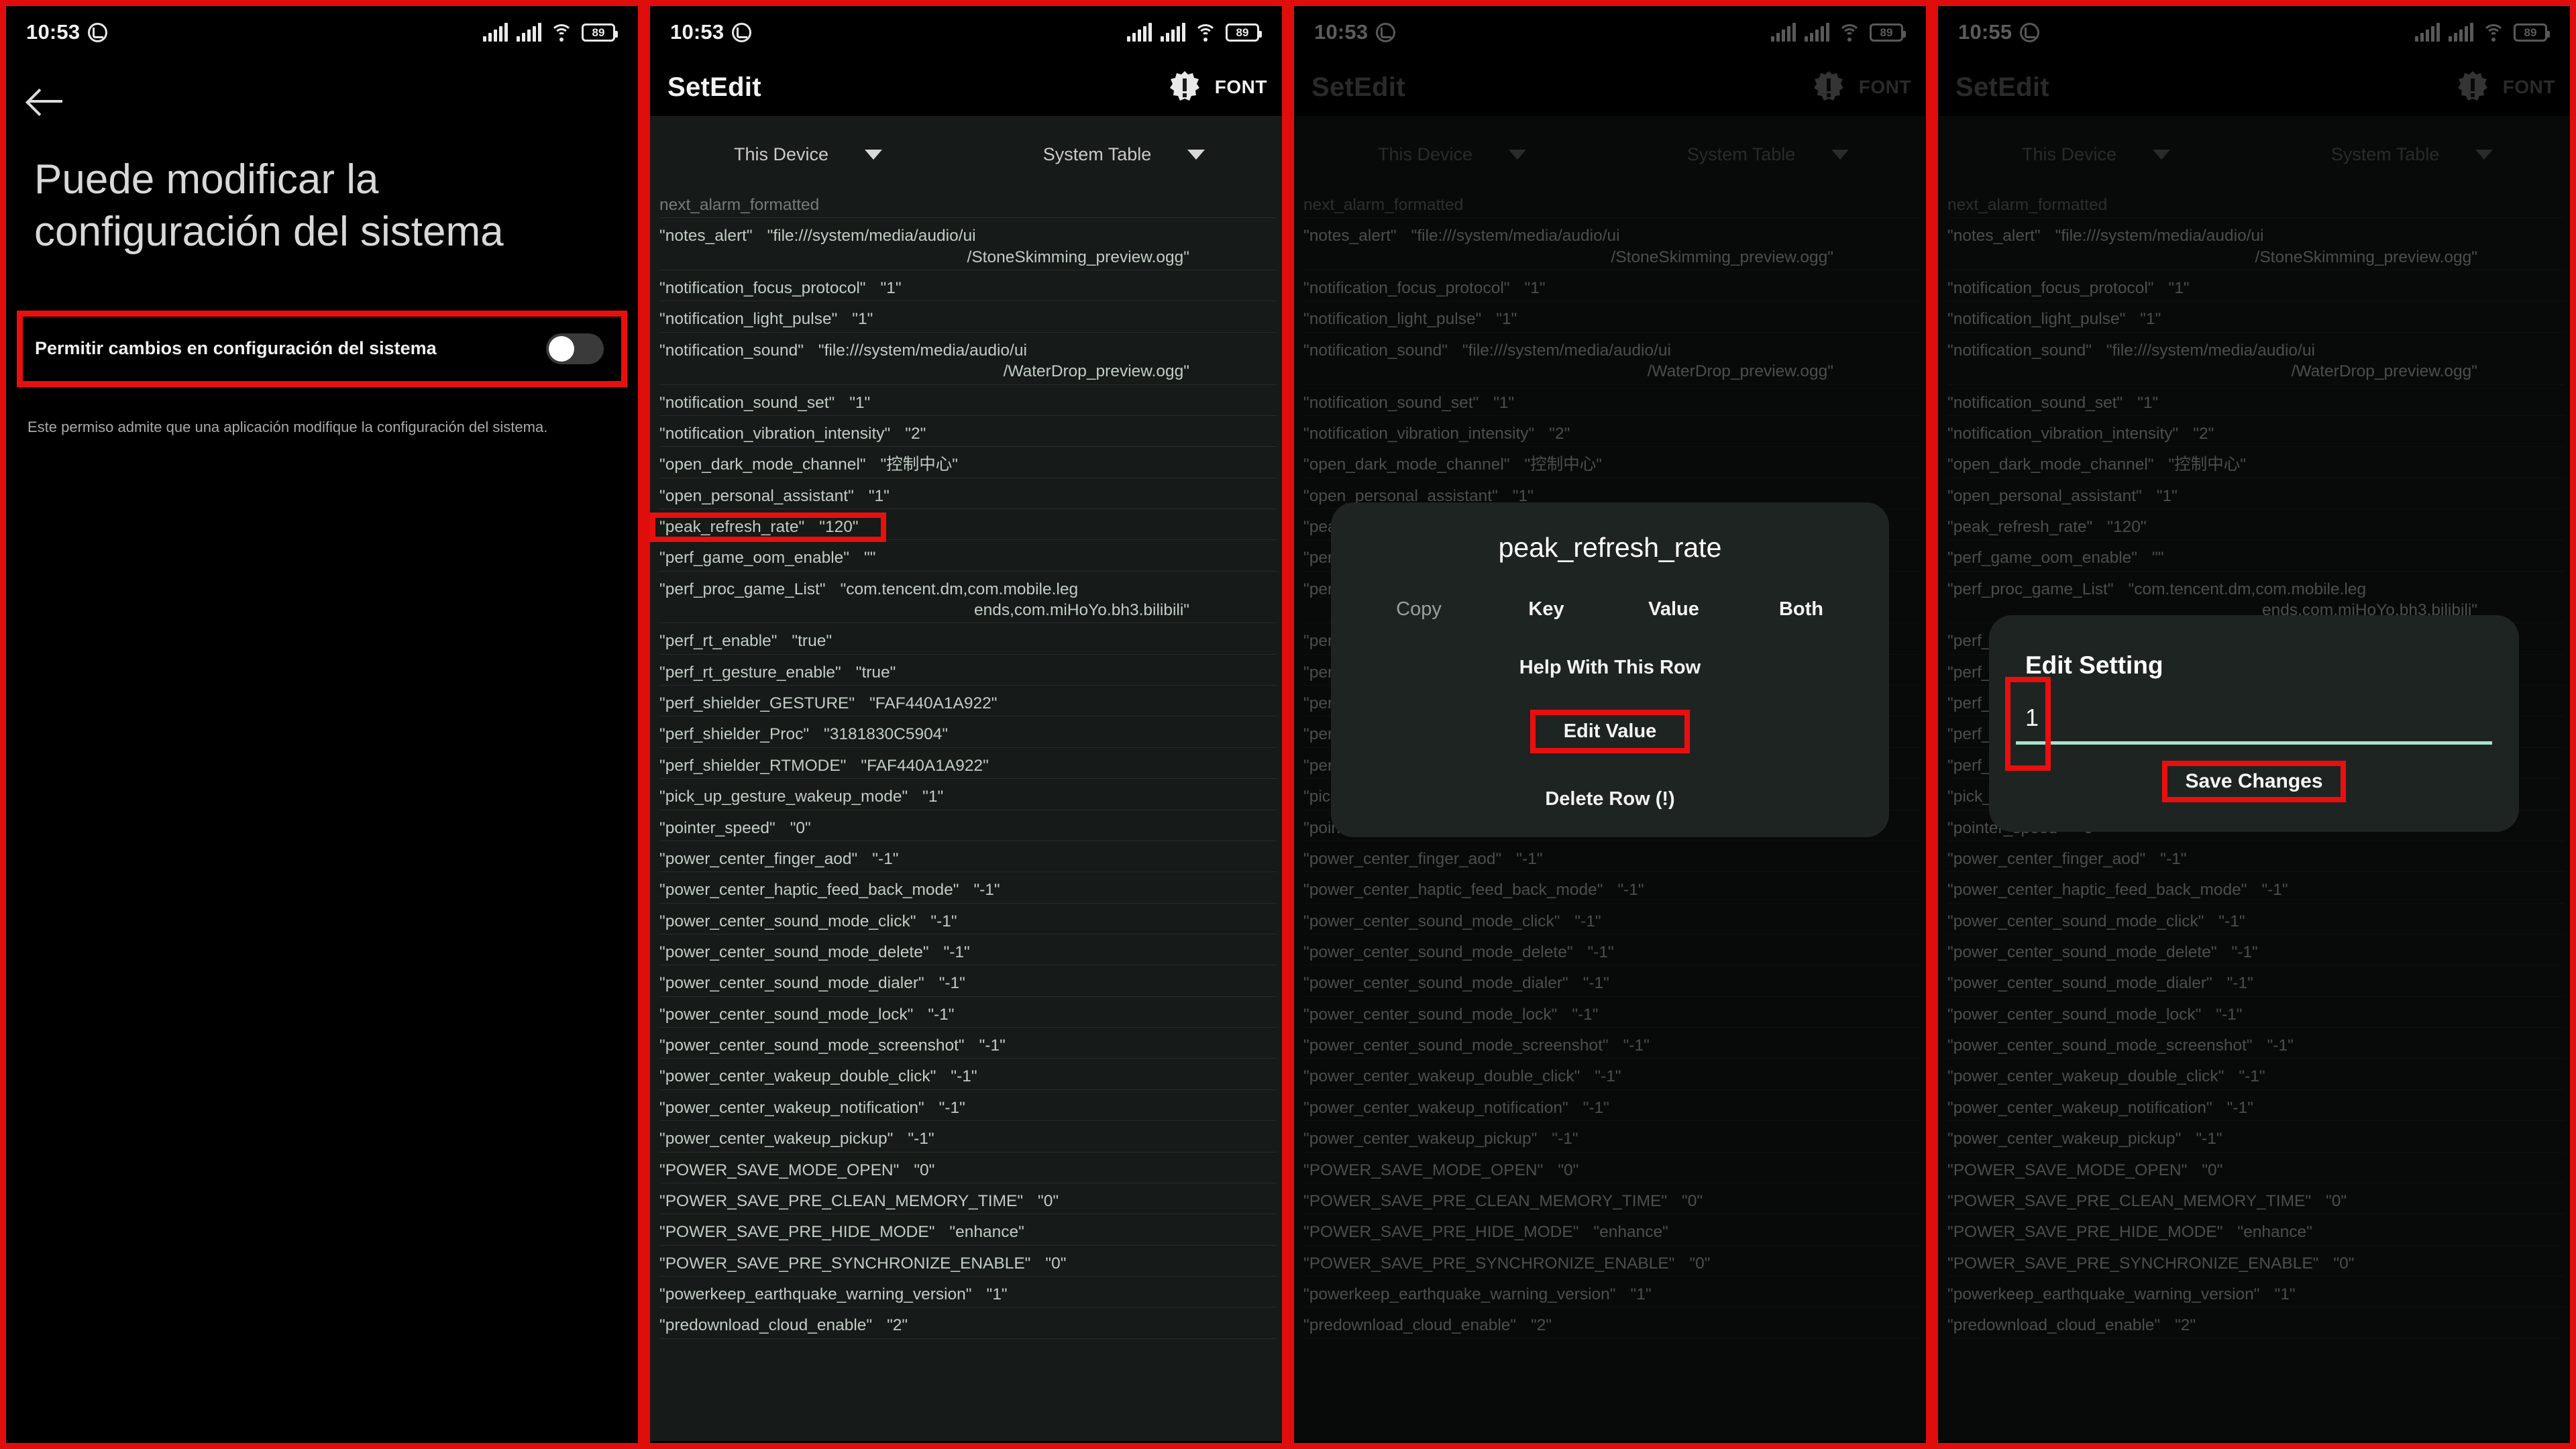 Image resolution: width=2576 pixels, height=1449 pixels. Describe the element at coordinates (966, 1172) in the screenshot. I see `table-row: "POWER_SAVE_MODE_OPEN" "0"` at that location.